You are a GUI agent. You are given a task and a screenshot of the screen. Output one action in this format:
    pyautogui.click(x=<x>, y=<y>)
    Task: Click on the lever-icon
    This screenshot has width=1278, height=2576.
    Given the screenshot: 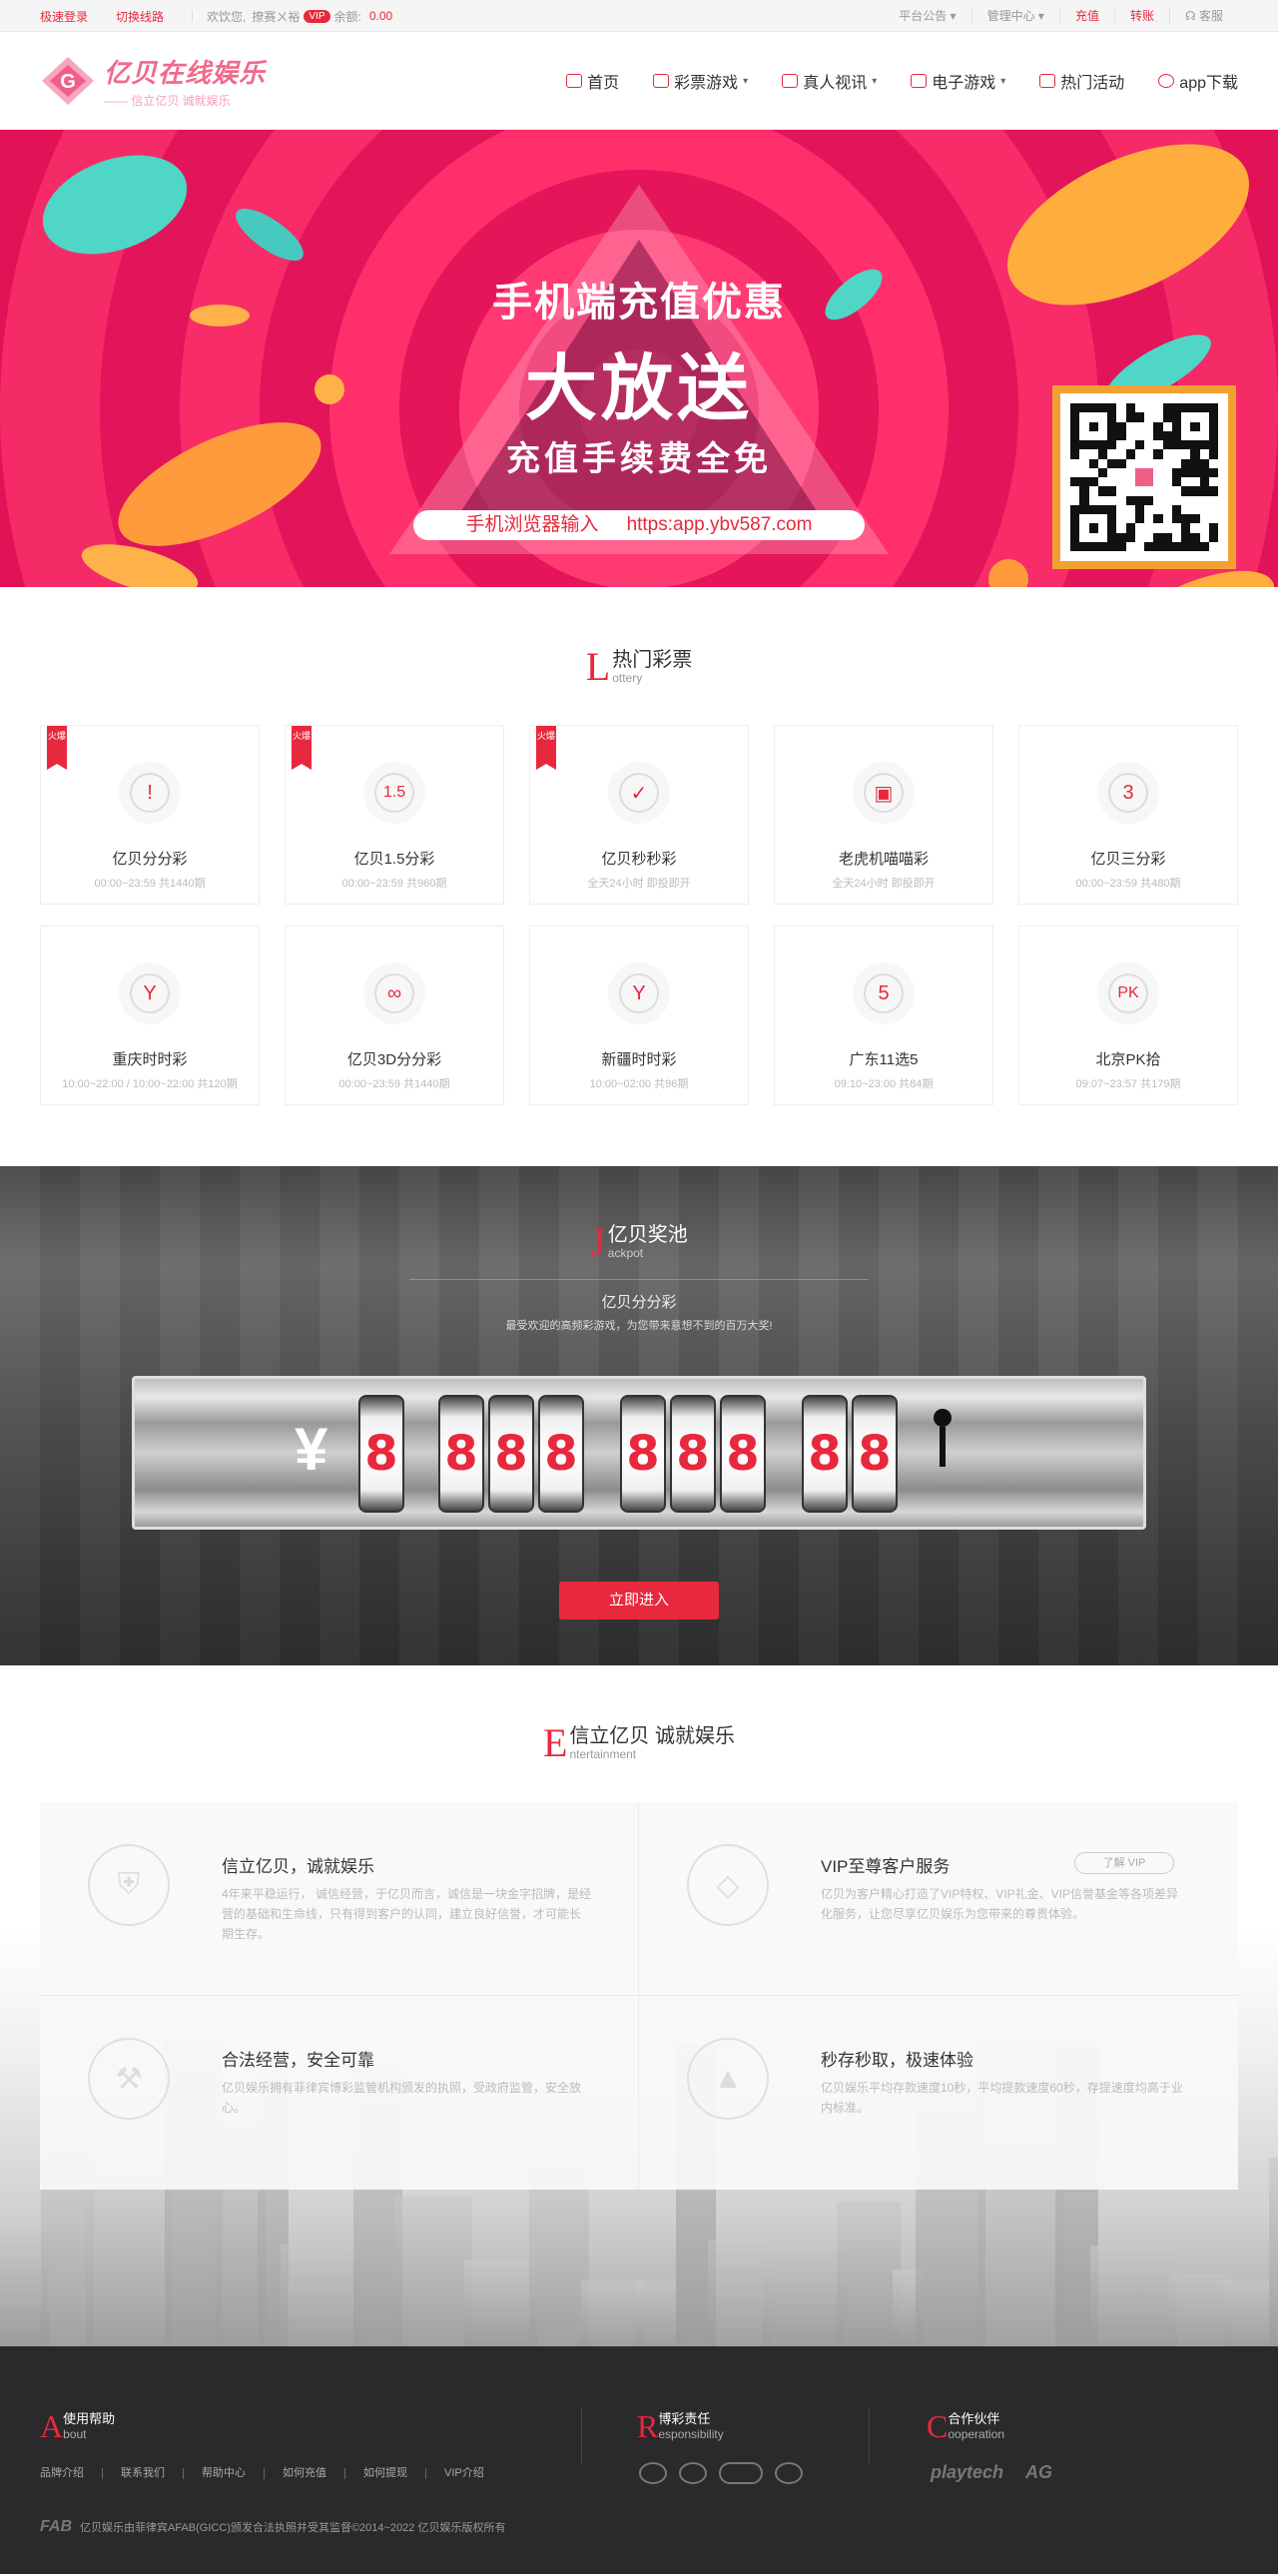 What is the action you would take?
    pyautogui.click(x=943, y=1438)
    